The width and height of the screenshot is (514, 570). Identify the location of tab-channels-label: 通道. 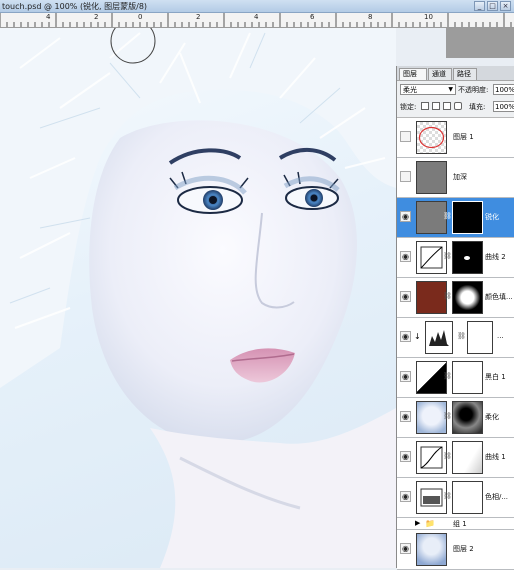
(439, 74).